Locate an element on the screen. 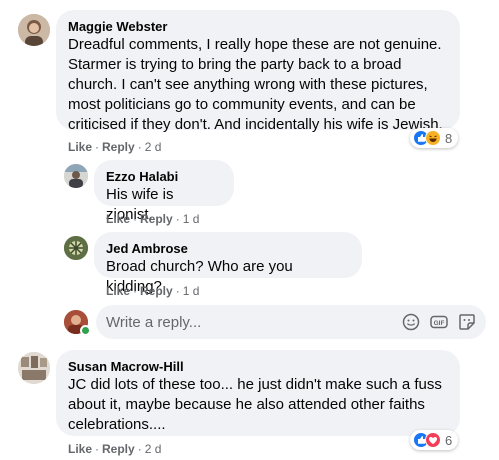  reaction-summary: 8 is located at coordinates (434, 138).